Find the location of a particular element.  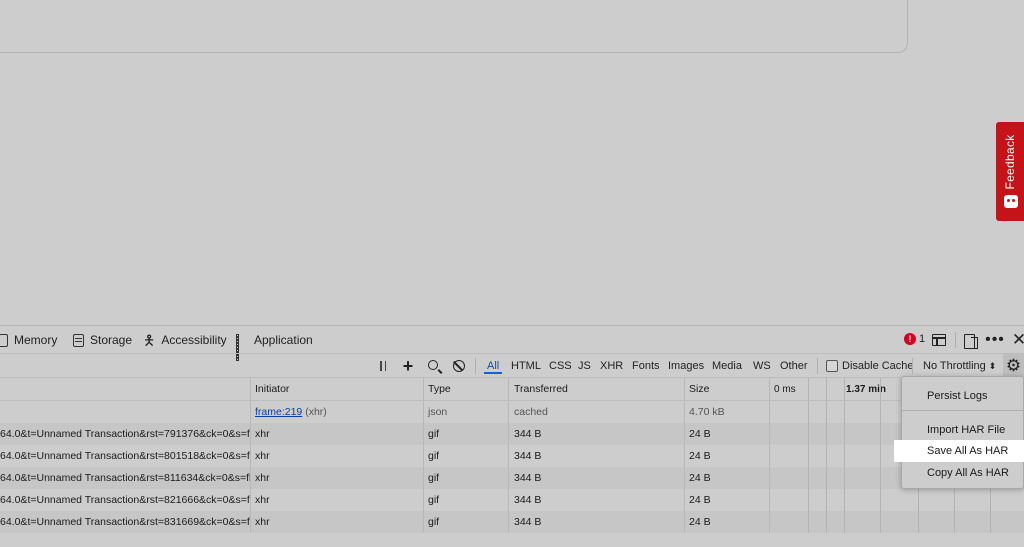

disable-cache-checkbox is located at coordinates (832, 366).